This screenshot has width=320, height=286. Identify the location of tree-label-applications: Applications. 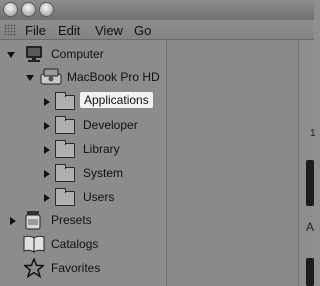
(116, 100).